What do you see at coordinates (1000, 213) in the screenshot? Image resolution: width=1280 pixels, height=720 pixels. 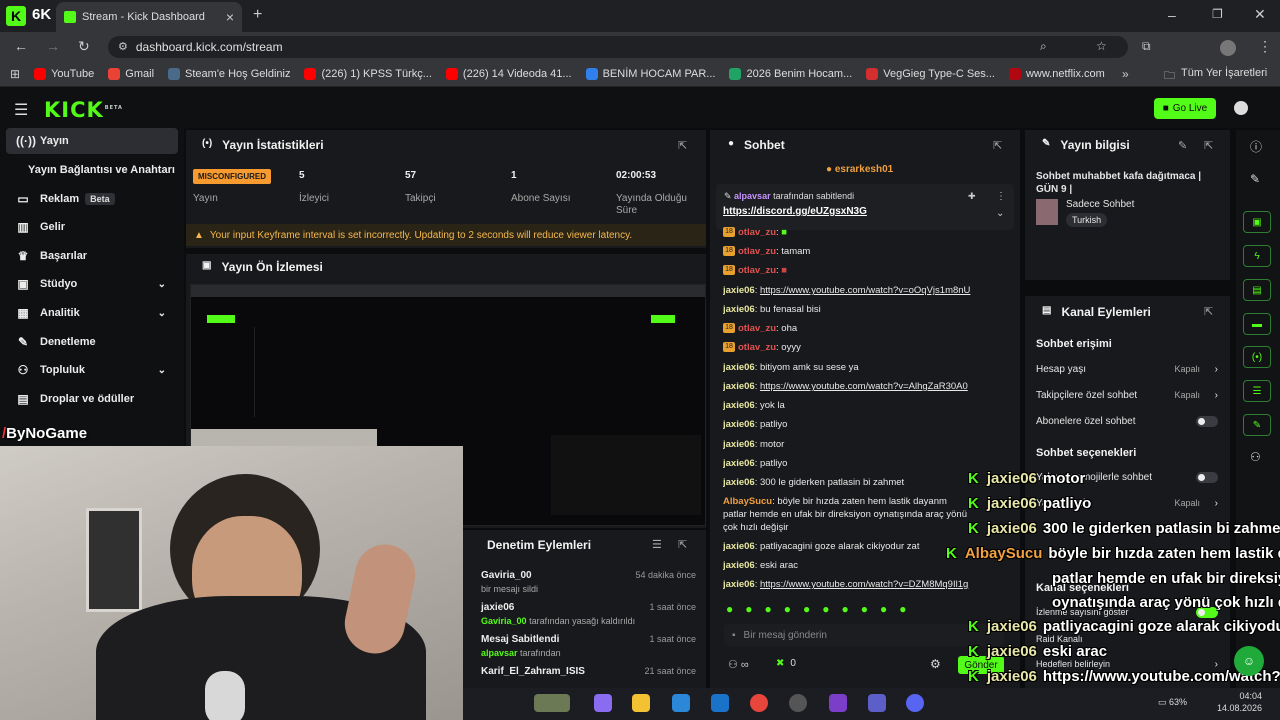 I see `chevron-down-icon: ⌄` at bounding box center [1000, 213].